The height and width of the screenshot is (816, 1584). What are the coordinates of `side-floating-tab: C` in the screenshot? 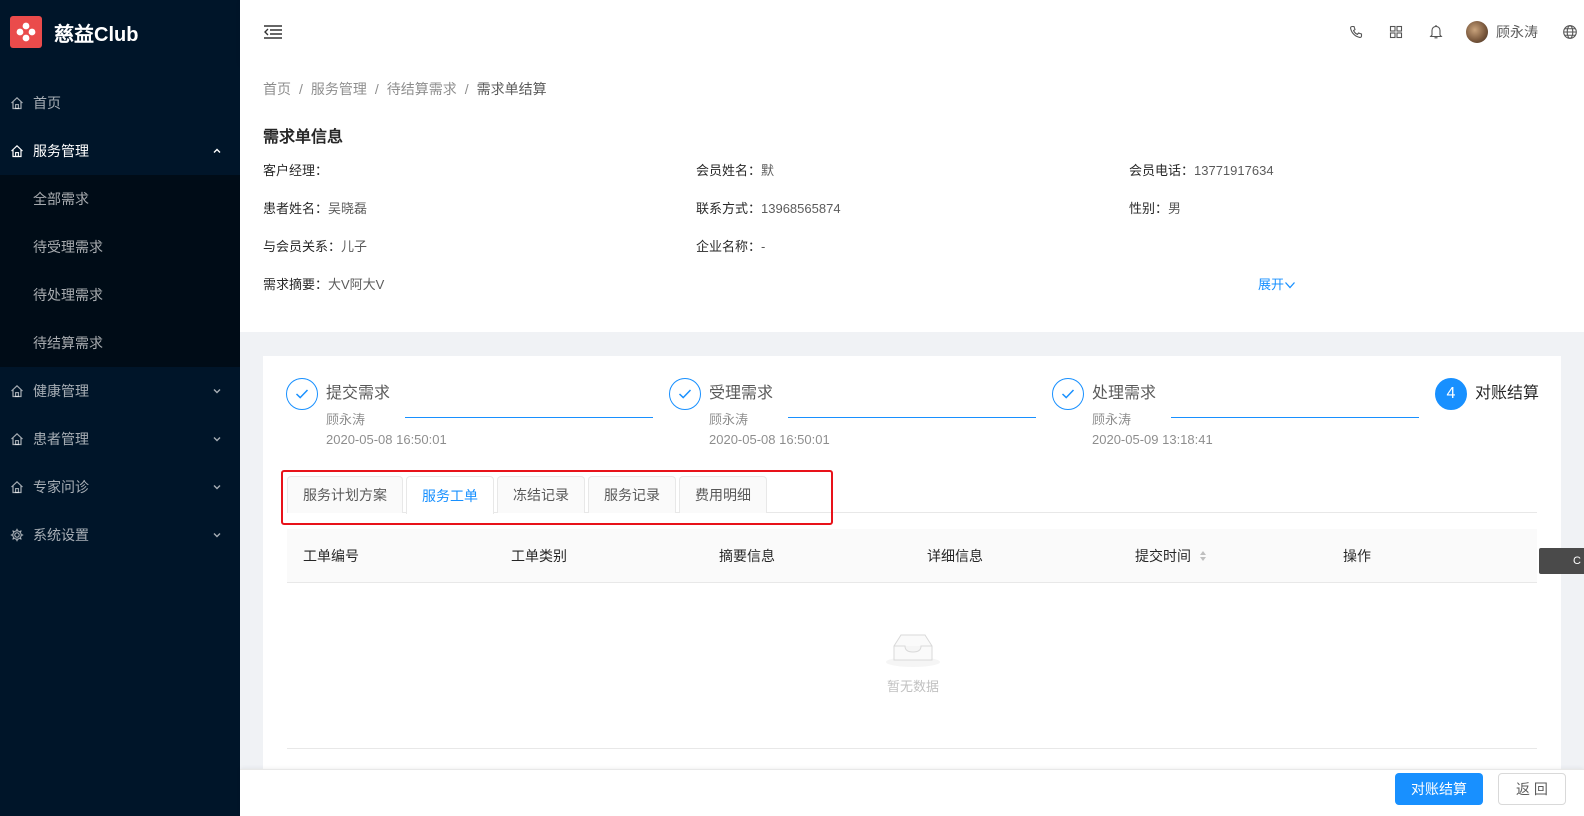 It's located at (1561, 561).